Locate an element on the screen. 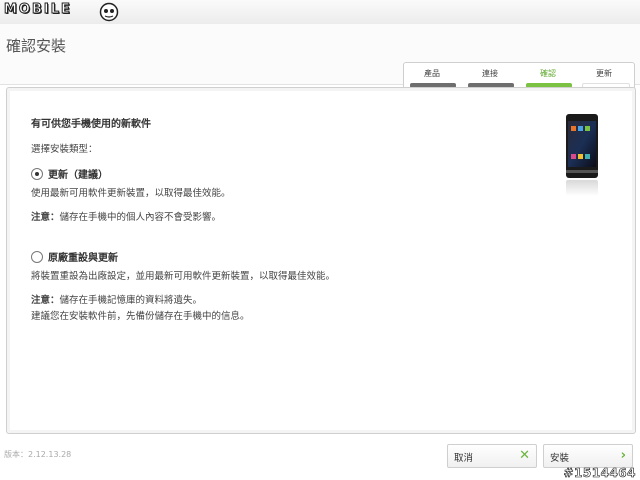 Image resolution: width=640 pixels, height=480 pixels. note-text: 儲存在手機中的個人內容不會受影響。 is located at coordinates (140, 217).